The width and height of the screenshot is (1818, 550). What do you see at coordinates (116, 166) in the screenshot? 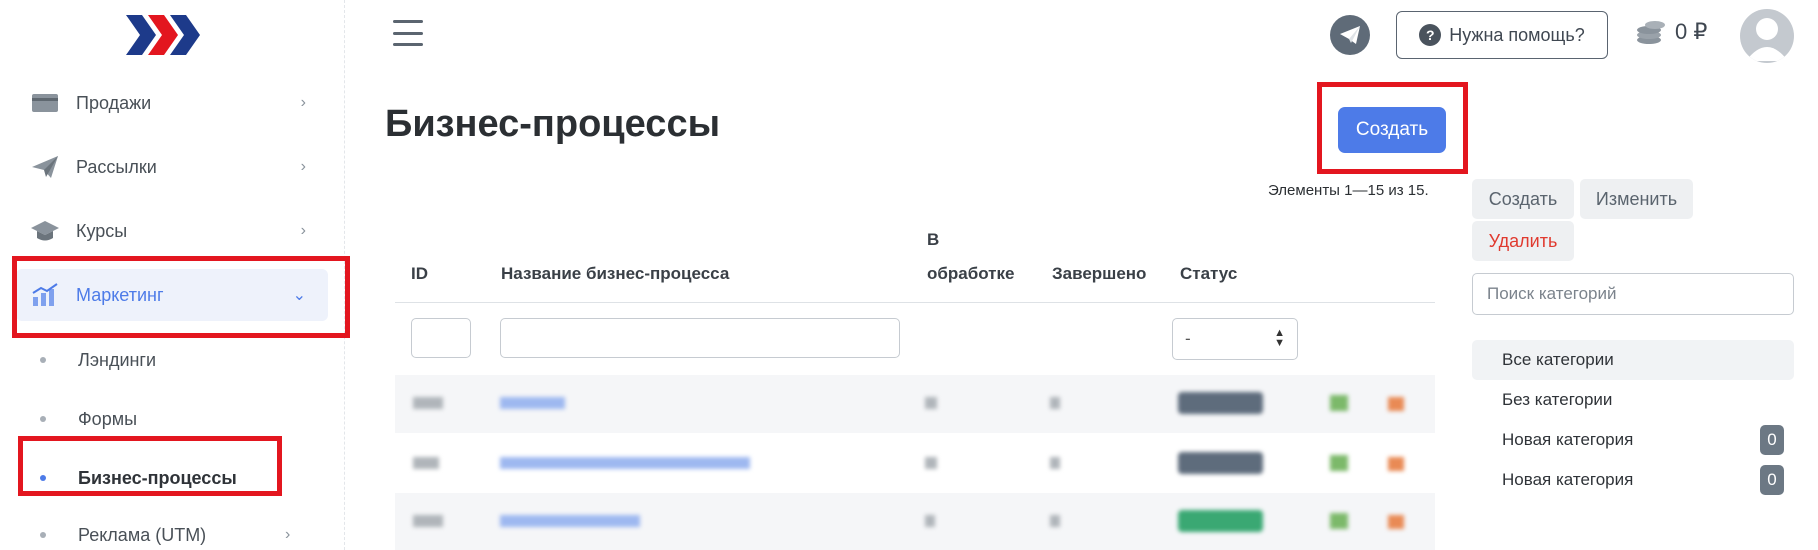
I see `sidebar-item-label: Рассылки` at bounding box center [116, 166].